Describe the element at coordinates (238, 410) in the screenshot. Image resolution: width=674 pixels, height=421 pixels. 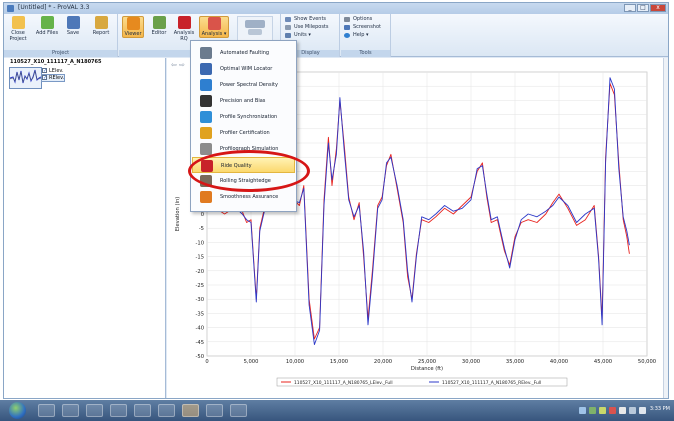
I see `taskbar-proval-icon` at that location.